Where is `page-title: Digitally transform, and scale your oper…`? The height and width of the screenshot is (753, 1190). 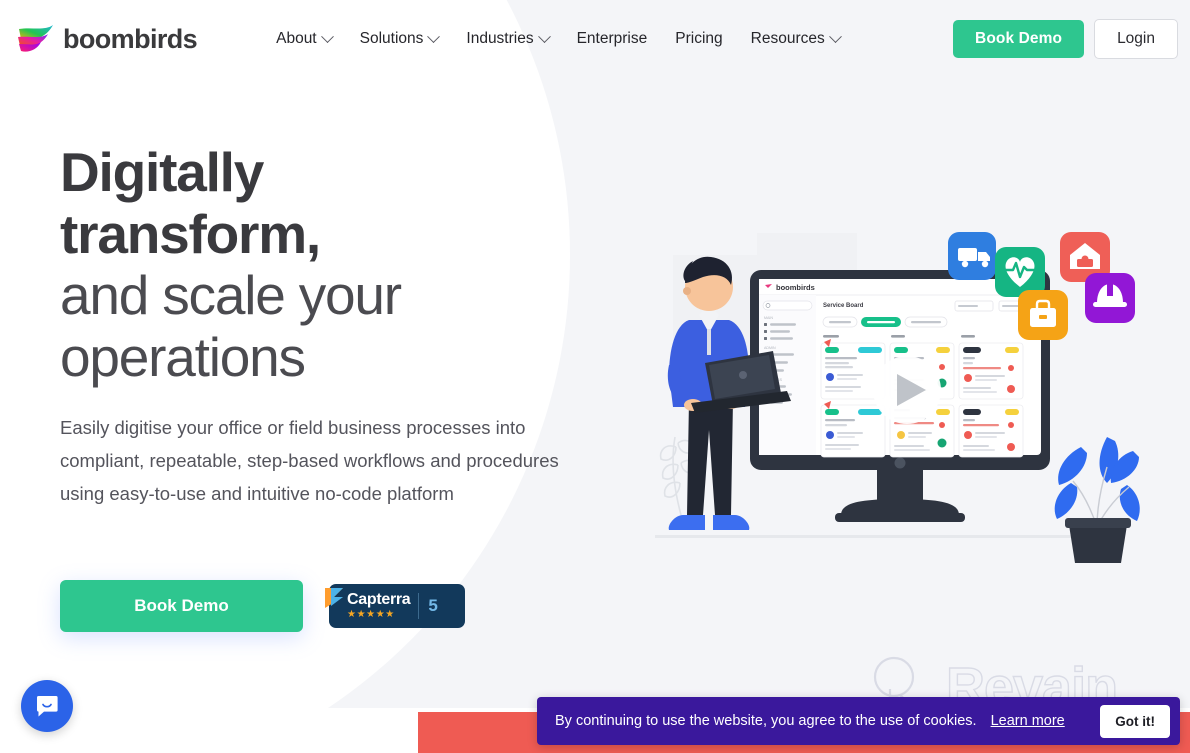 page-title: Digitally transform, and scale your oper… is located at coordinates (330, 264).